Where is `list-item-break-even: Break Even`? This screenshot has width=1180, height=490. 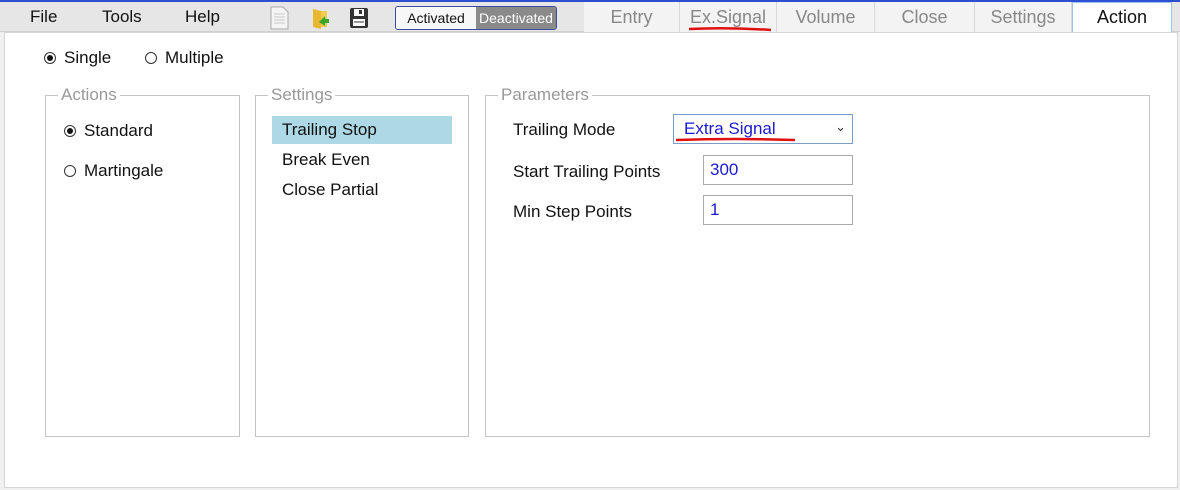
list-item-break-even: Break Even is located at coordinates (362, 160).